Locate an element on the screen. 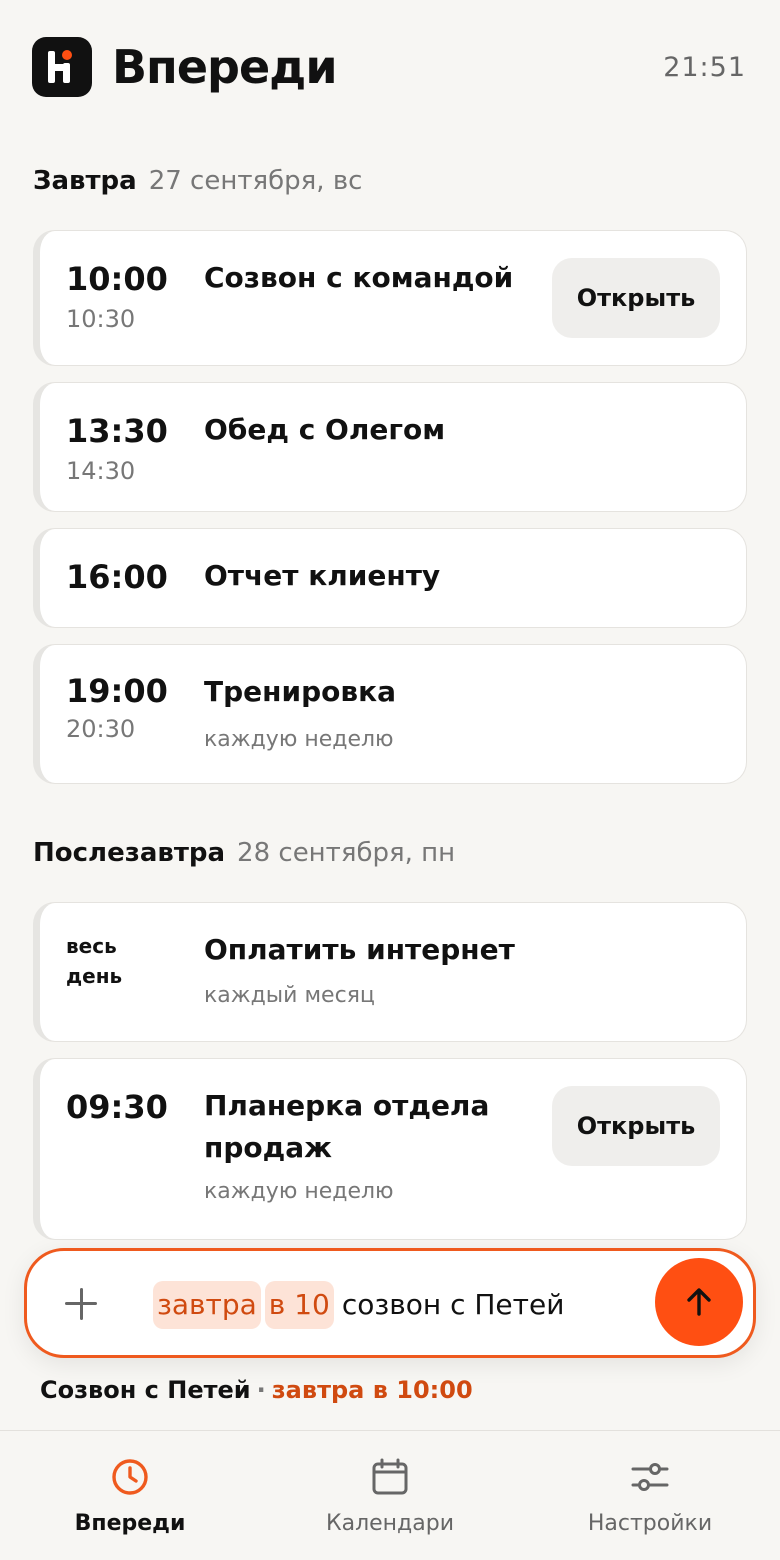  nav-item-settings: Настройки is located at coordinates (650, 1495).